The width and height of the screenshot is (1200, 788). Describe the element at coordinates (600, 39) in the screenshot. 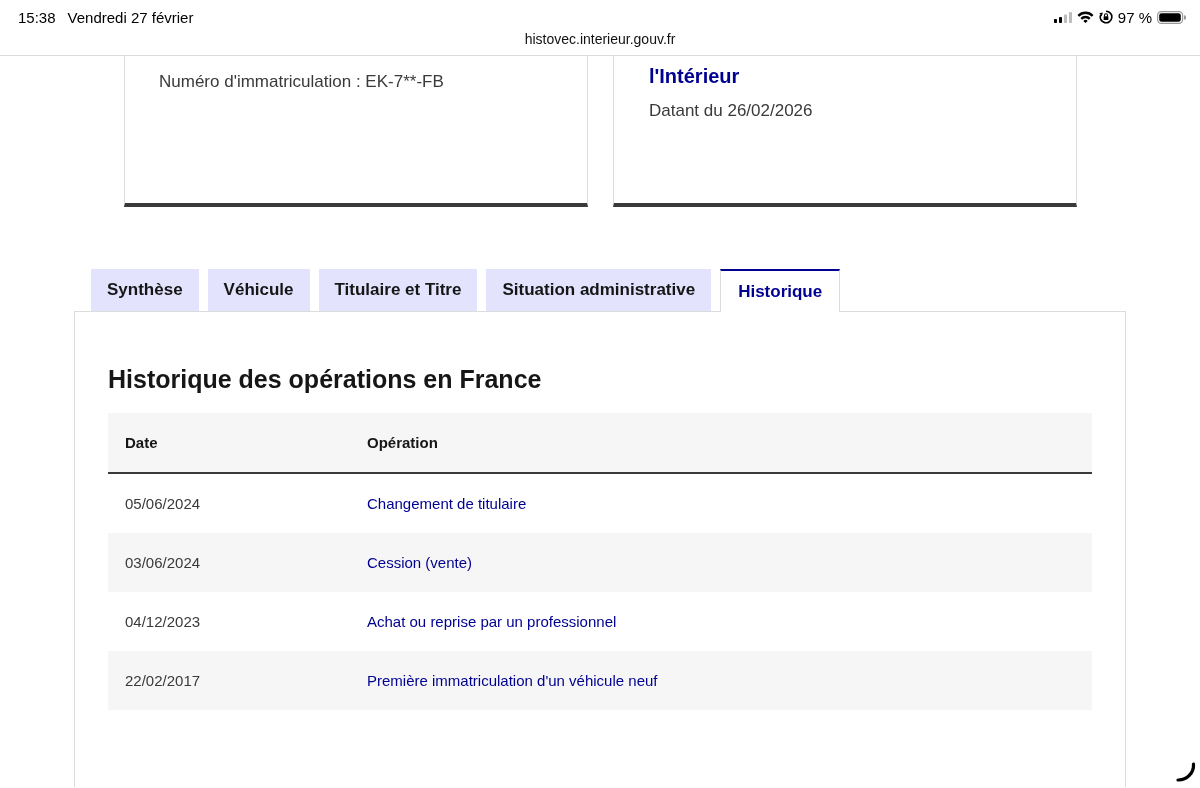

I see `url-text: histovec.interieur.gouv.fr` at that location.